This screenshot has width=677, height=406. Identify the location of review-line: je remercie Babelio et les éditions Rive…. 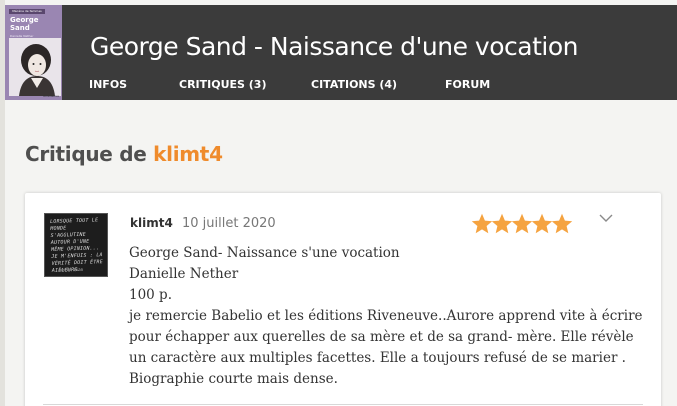
(386, 316).